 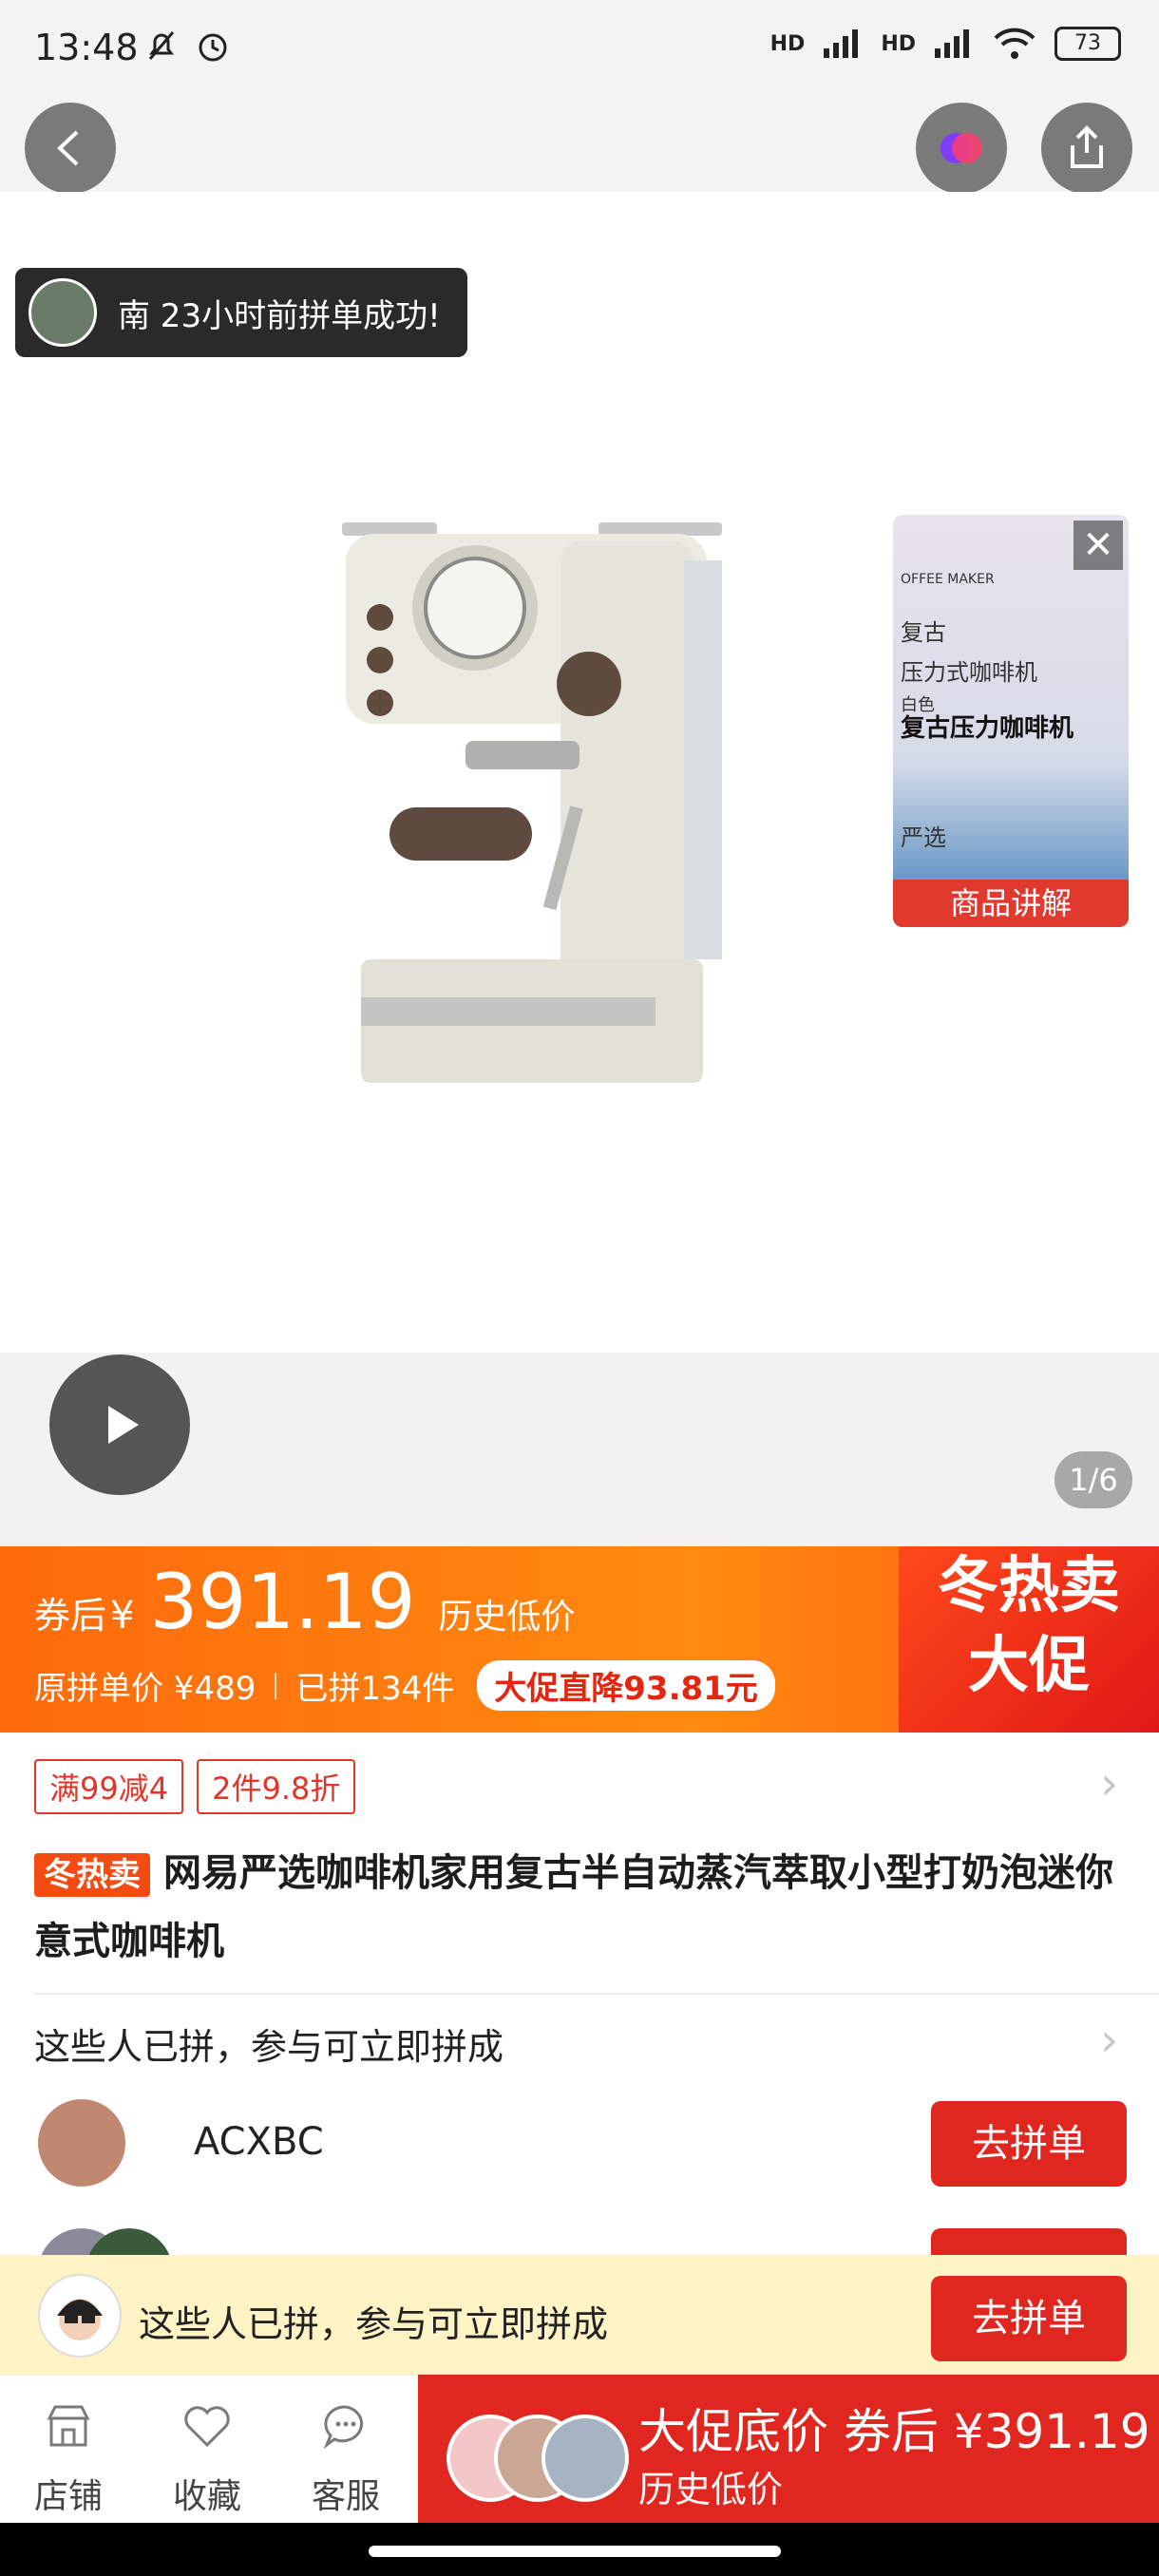 I want to click on mute-icon, so click(x=161, y=45).